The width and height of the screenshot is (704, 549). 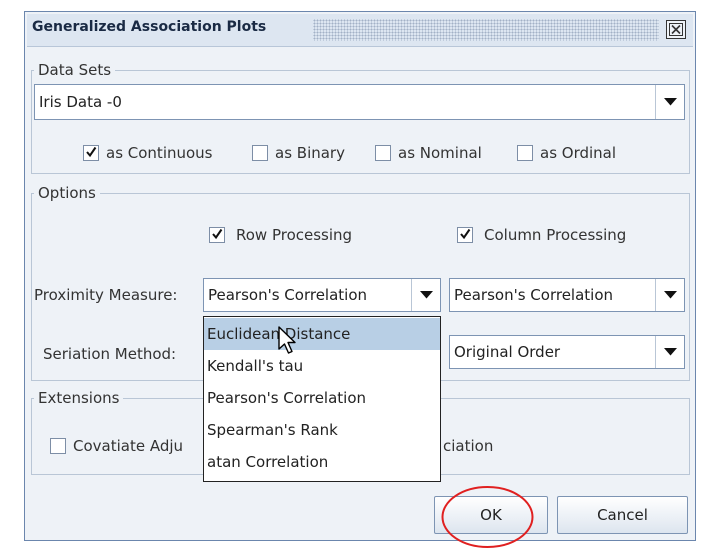 I want to click on data-set-dropdown-arrow, so click(x=669, y=102).